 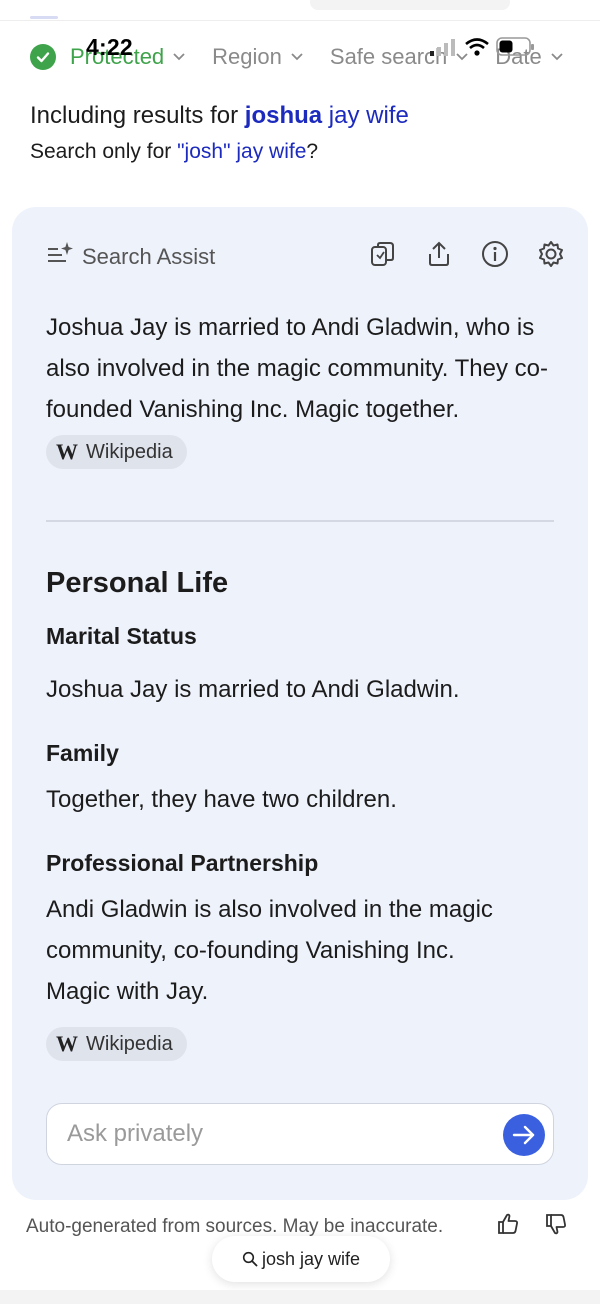 What do you see at coordinates (253, 689) in the screenshot?
I see `marital-text: Joshua Jay is married to Andi Gladwin.` at bounding box center [253, 689].